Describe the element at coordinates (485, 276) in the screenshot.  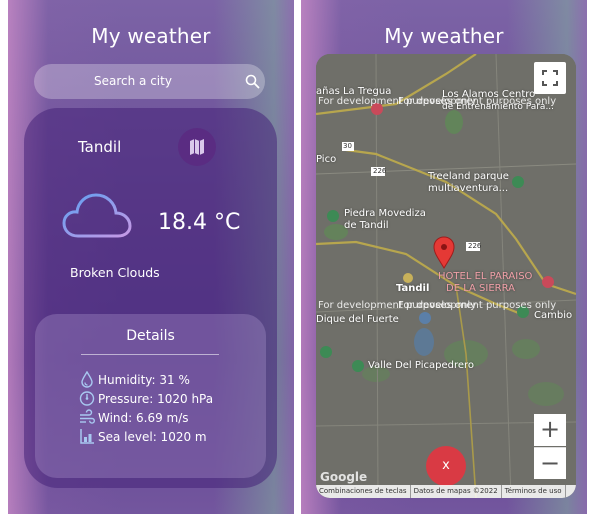
I see `place-label: HOTEL EL PARAISO` at that location.